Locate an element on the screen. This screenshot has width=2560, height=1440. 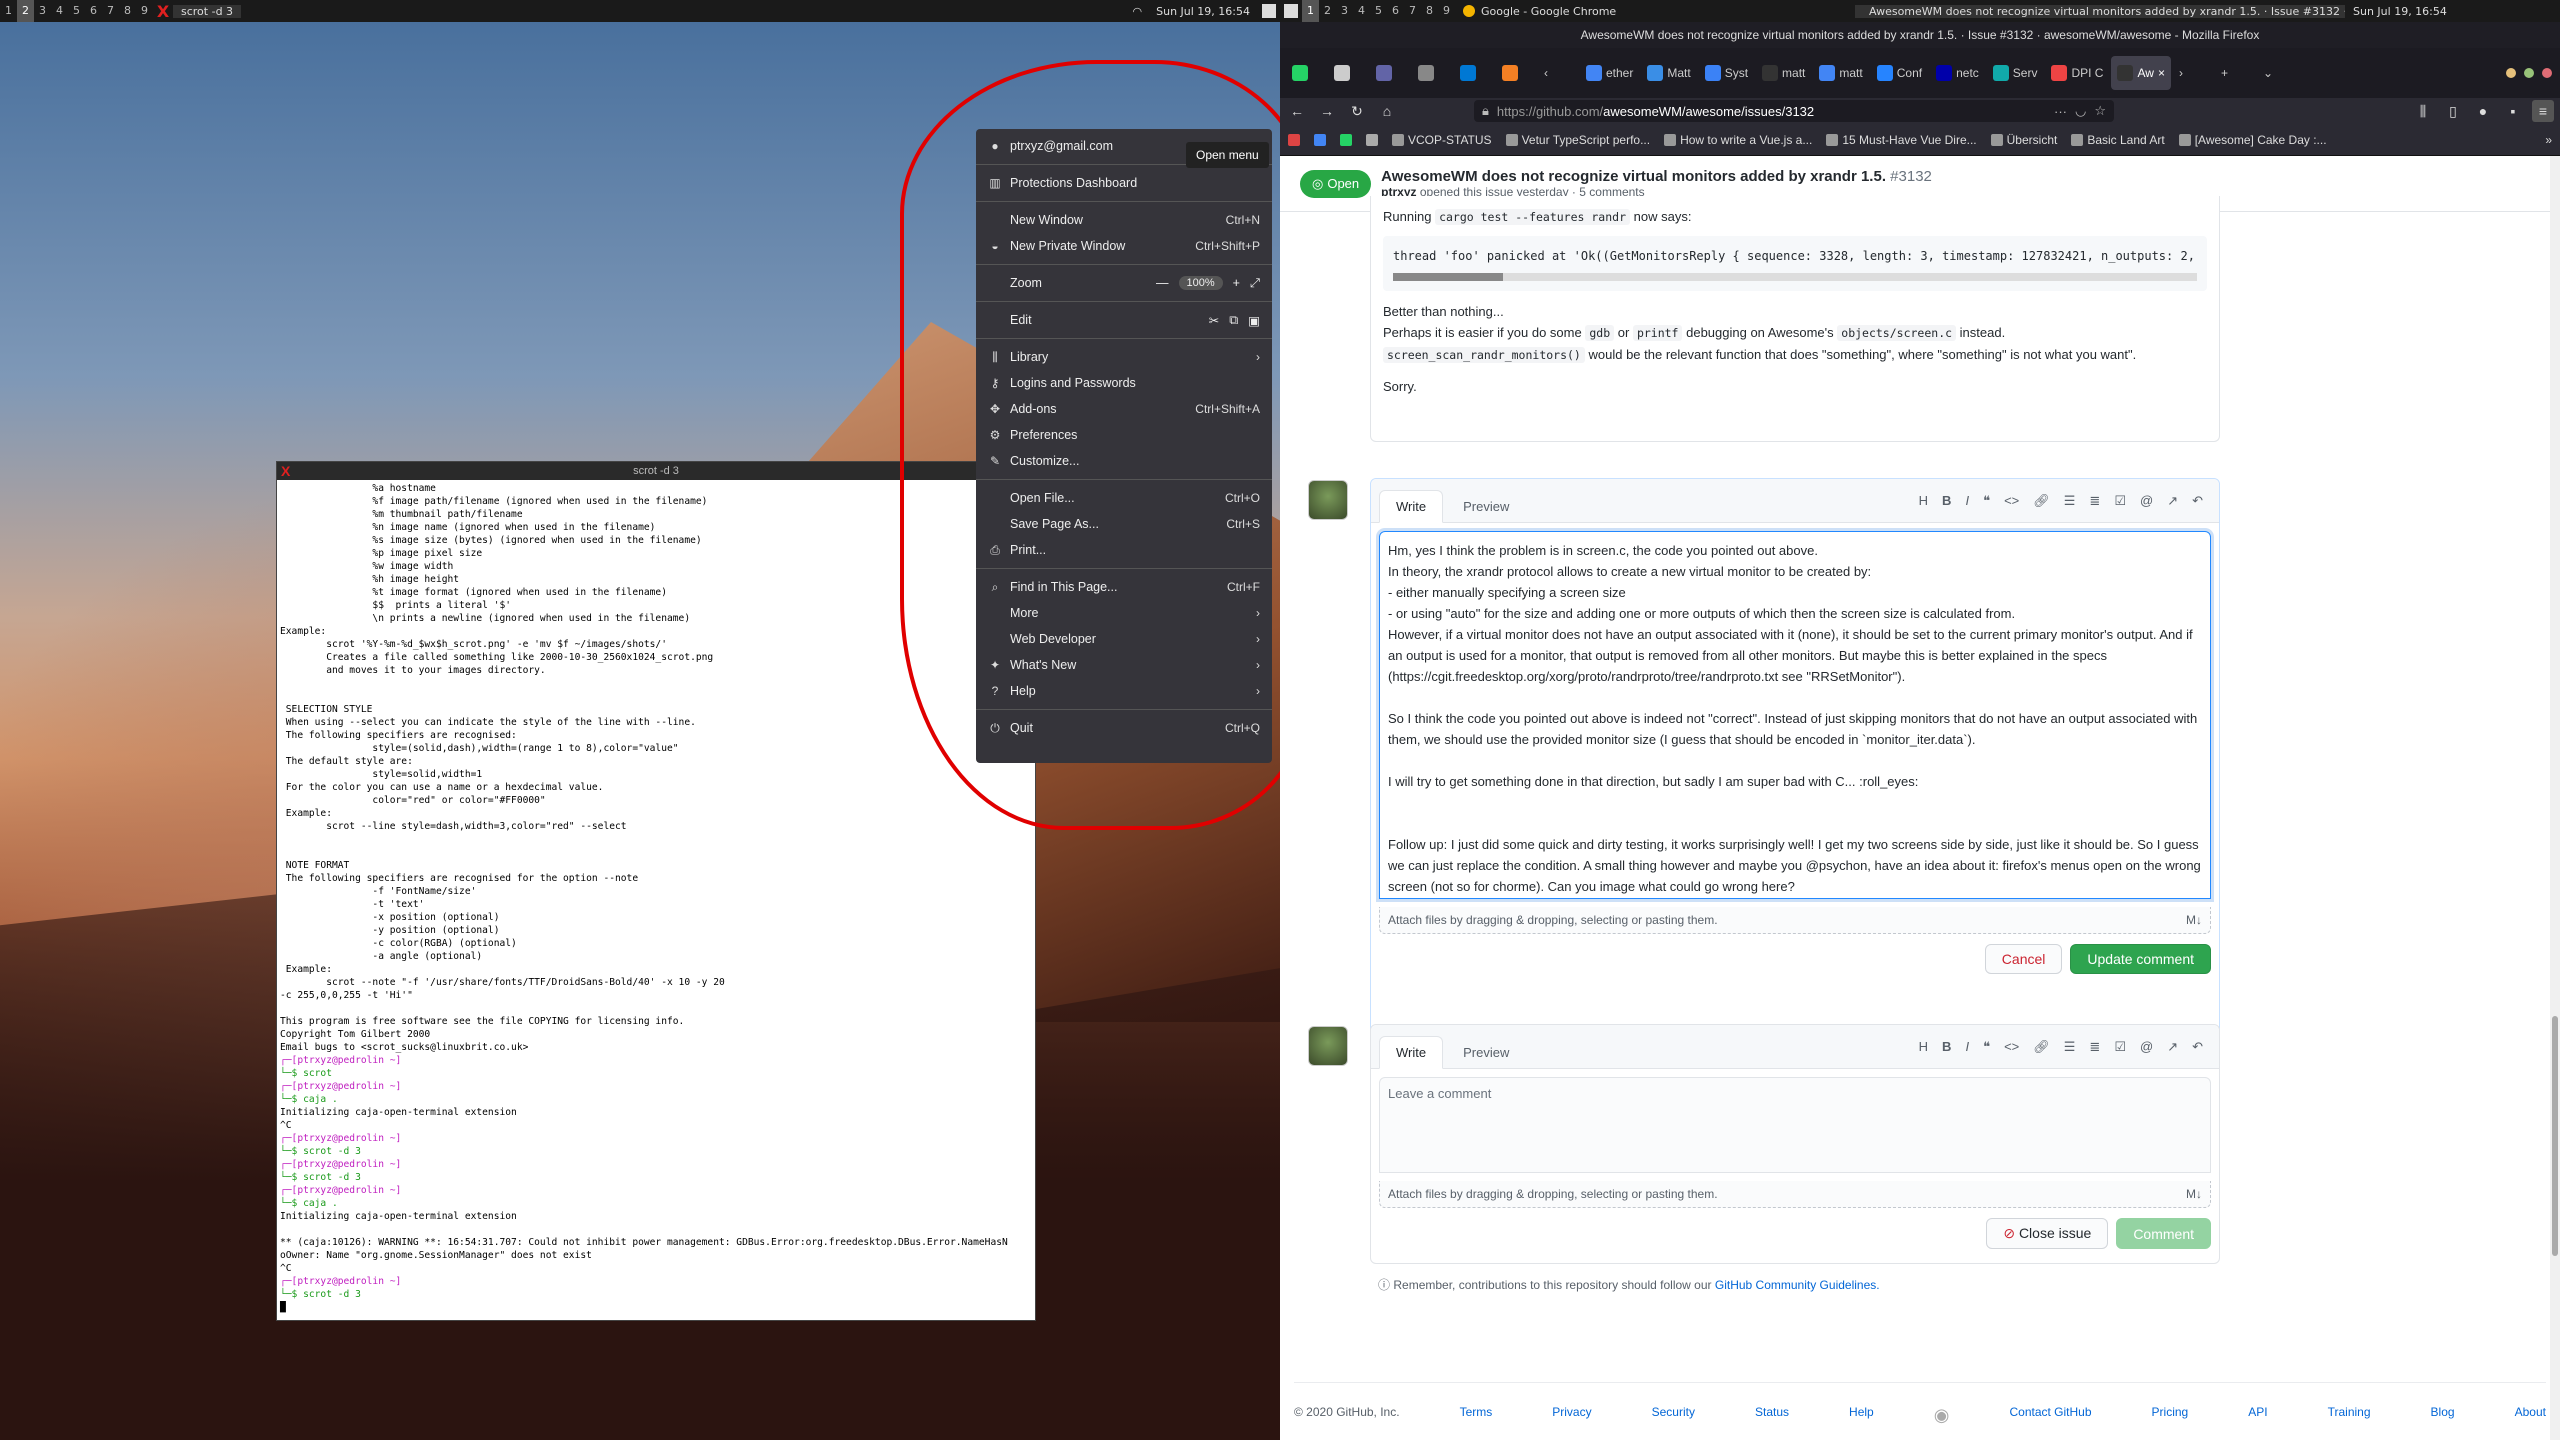
zoom-in-button: + is located at coordinates (1236, 283).